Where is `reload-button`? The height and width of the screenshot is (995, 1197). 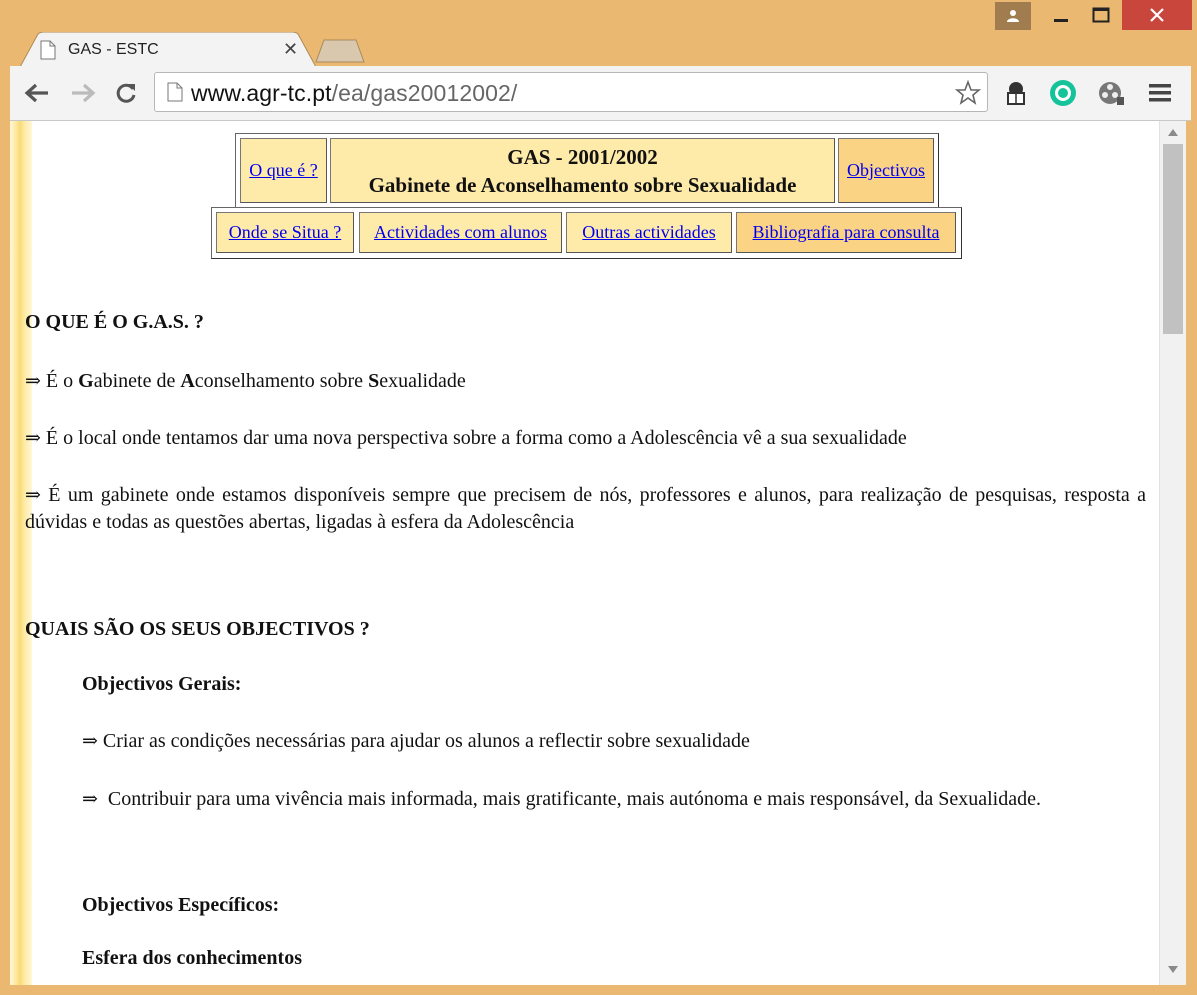
reload-button is located at coordinates (126, 93).